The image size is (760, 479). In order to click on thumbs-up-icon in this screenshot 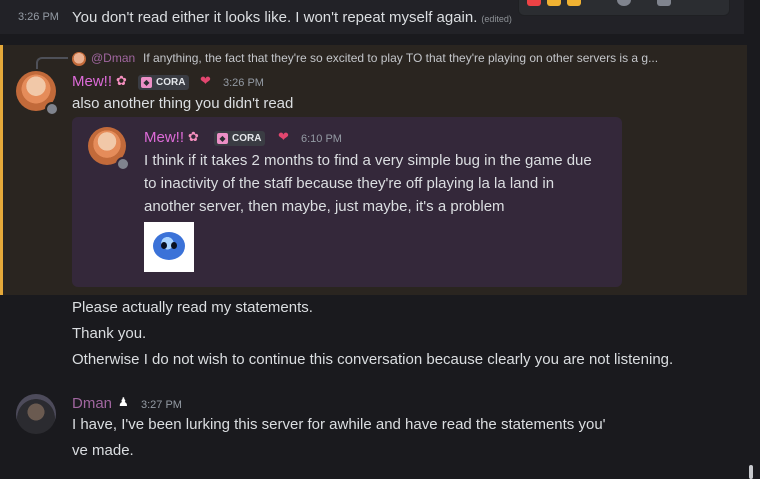, I will do `click(554, 3)`.